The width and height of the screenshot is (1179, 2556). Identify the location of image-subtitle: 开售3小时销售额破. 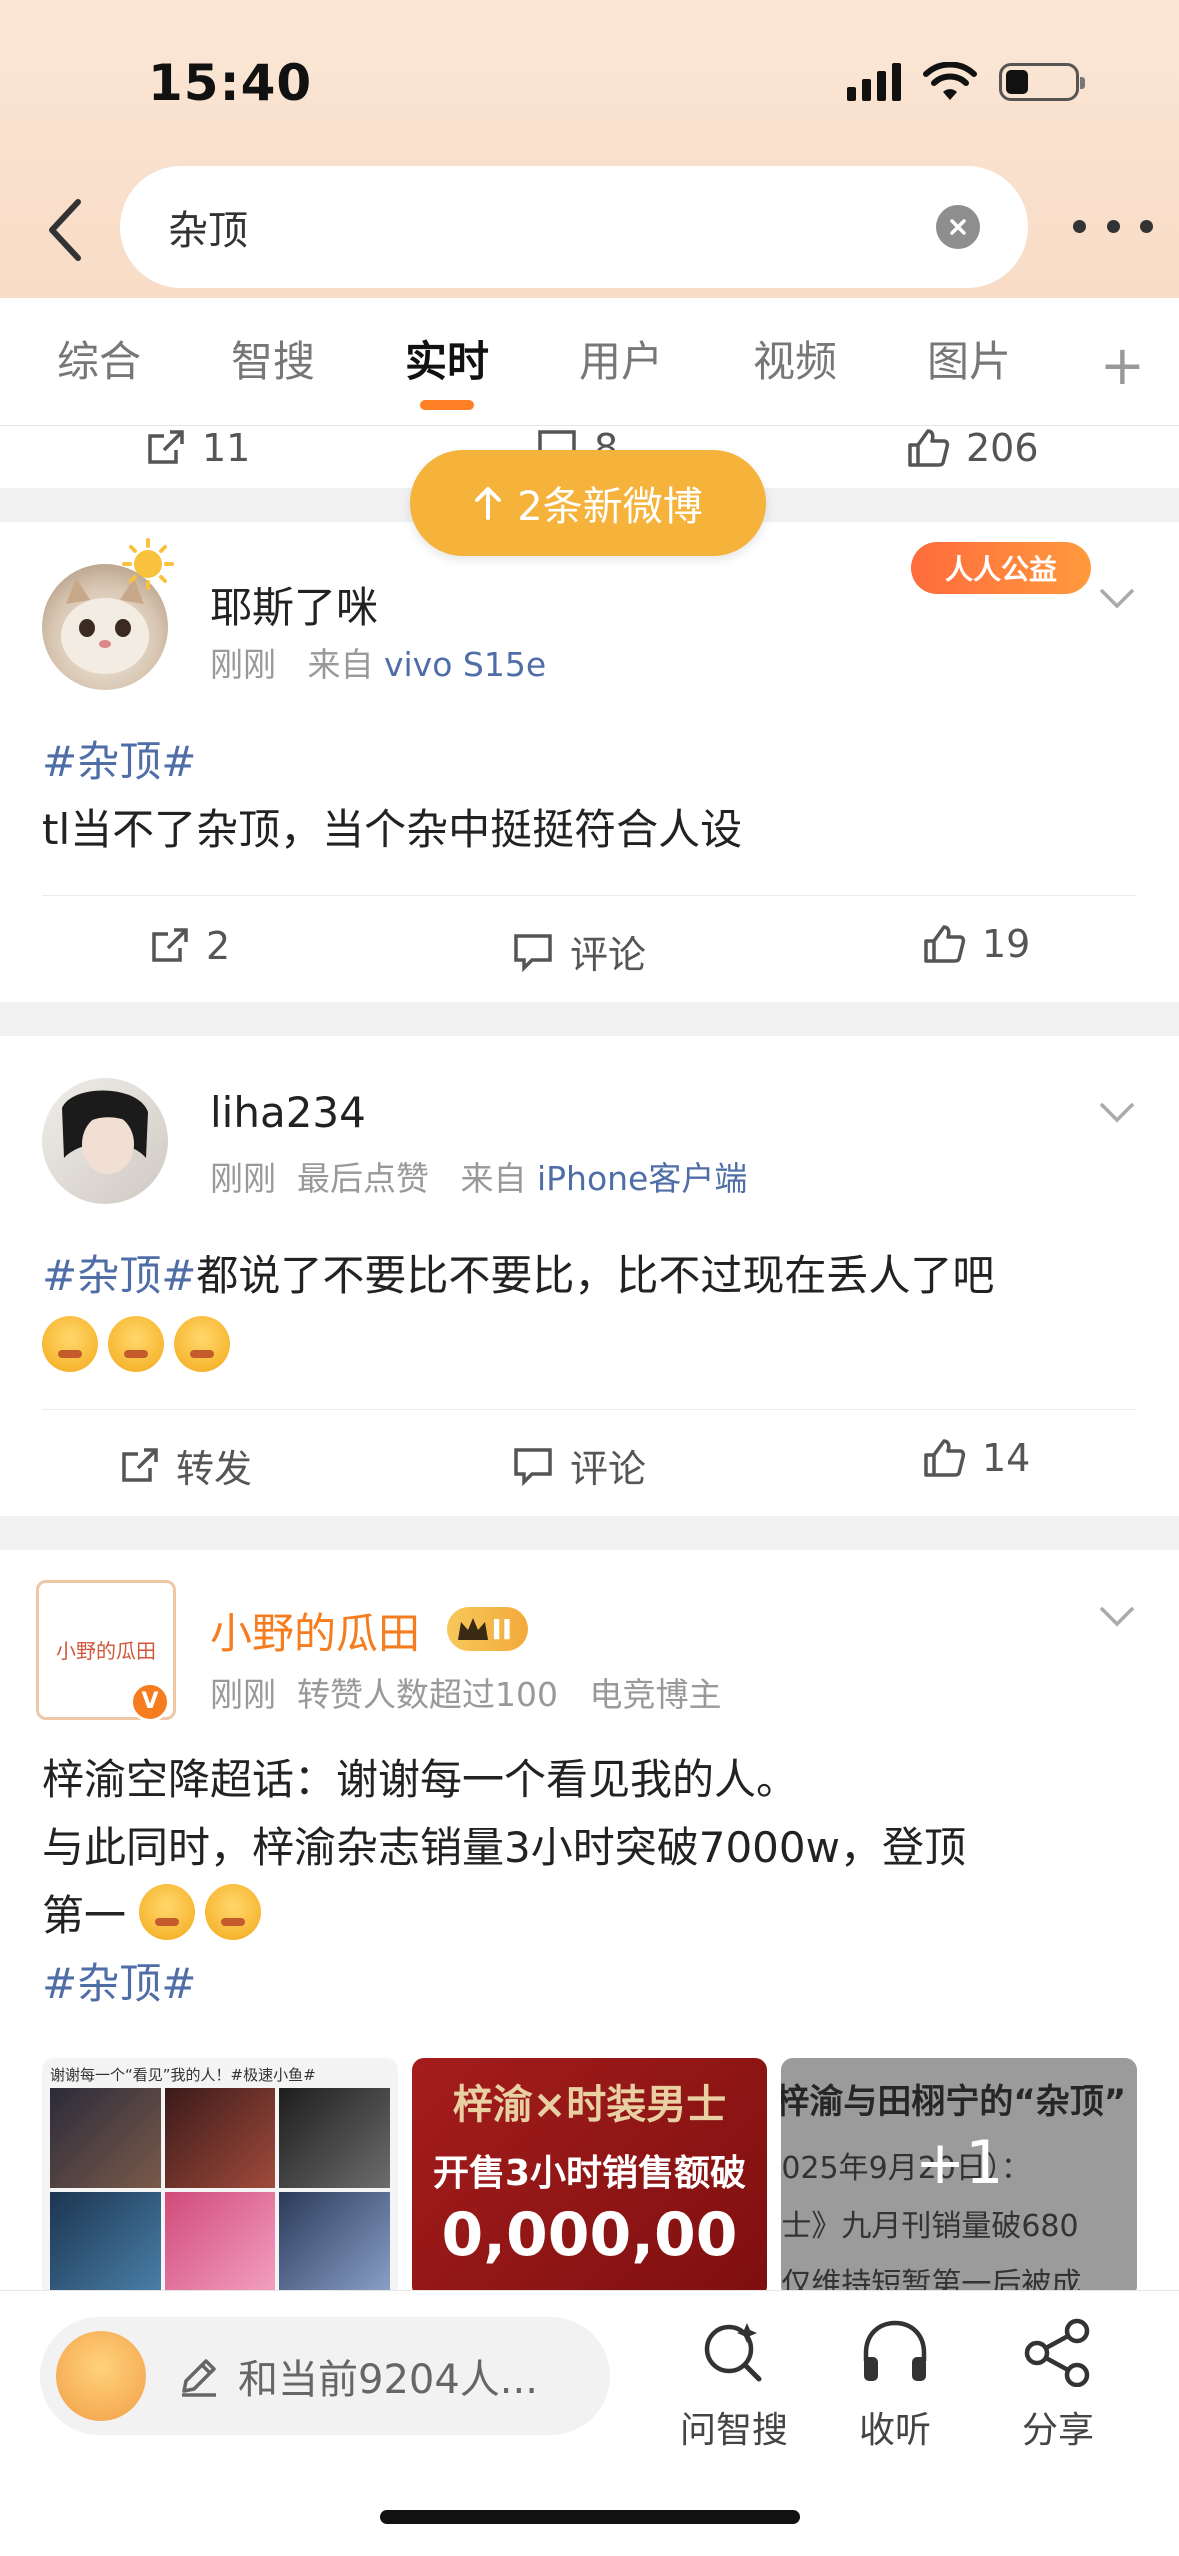
(589, 2173).